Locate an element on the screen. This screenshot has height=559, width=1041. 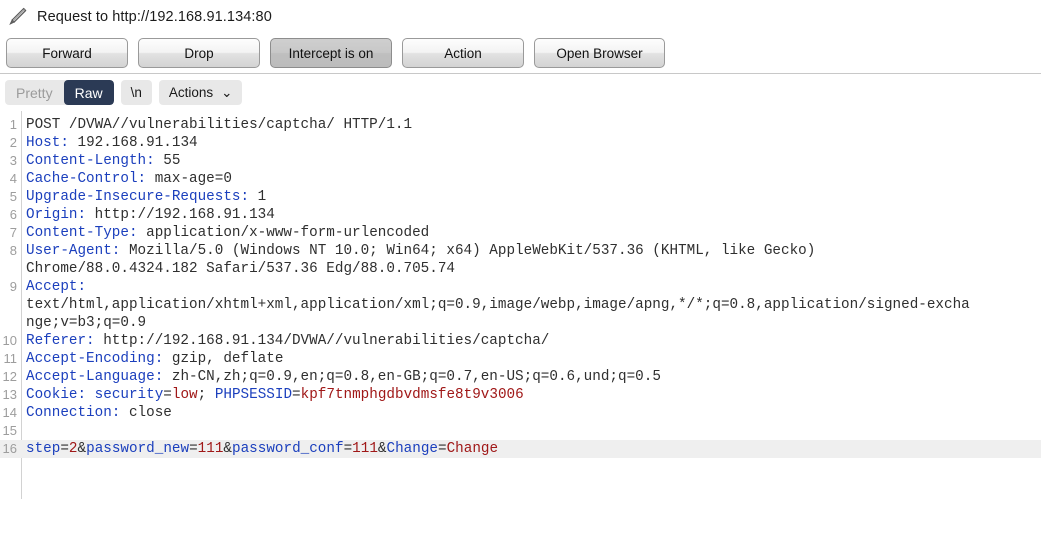
line-number: 12 is located at coordinates (9, 376).